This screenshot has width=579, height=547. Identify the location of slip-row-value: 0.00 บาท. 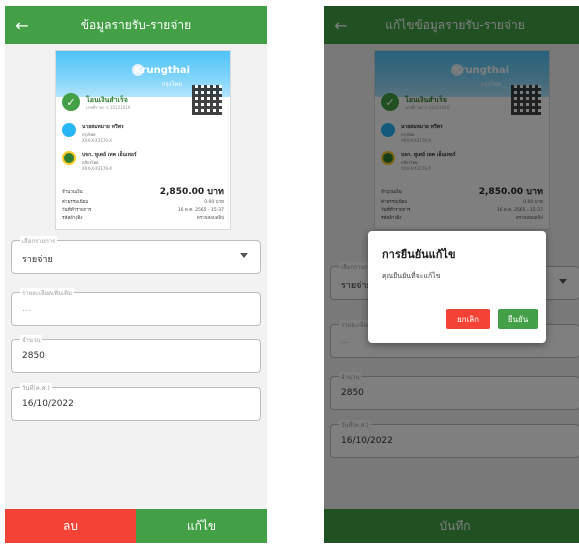
(214, 202).